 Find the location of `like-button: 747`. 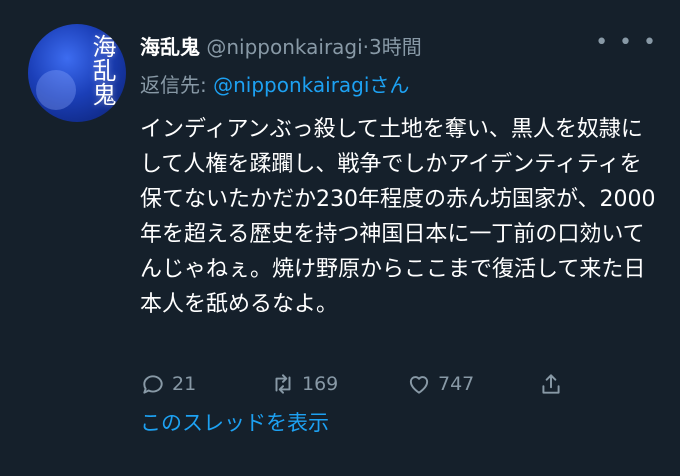

like-button: 747 is located at coordinates (440, 384).